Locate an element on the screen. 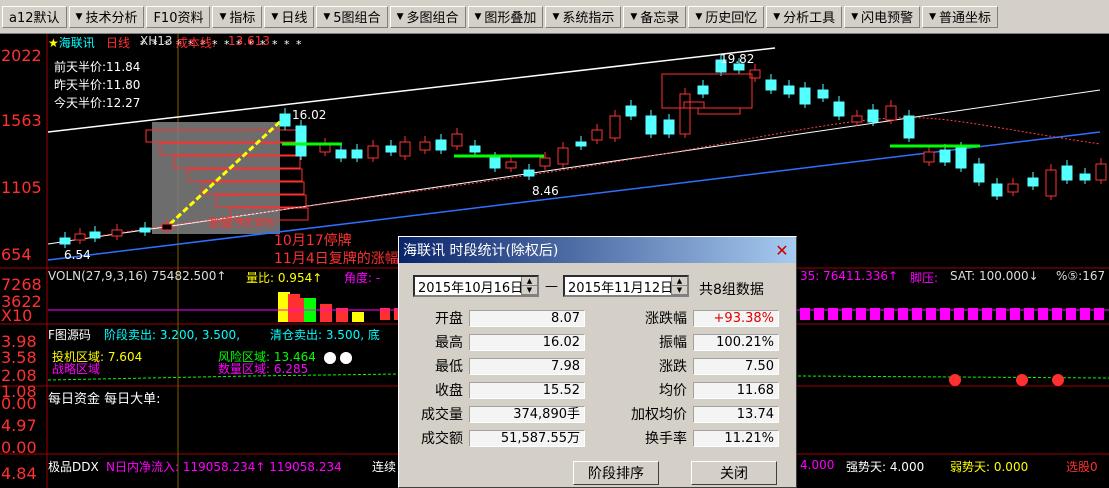  ddx-strong: 强势天: 4.000 is located at coordinates (885, 467).